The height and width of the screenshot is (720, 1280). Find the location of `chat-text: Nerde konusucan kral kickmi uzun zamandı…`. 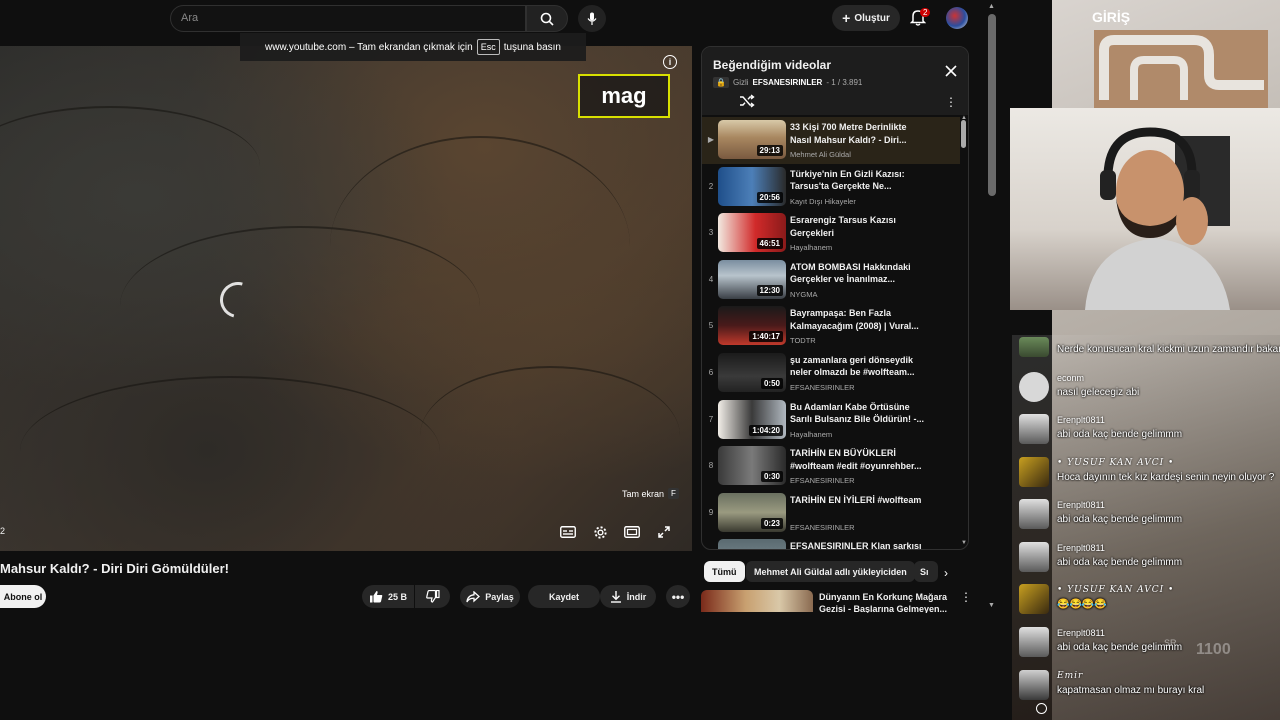

chat-text: Nerde konusucan kral kickmi uzun zamandı… is located at coordinates (1168, 349).